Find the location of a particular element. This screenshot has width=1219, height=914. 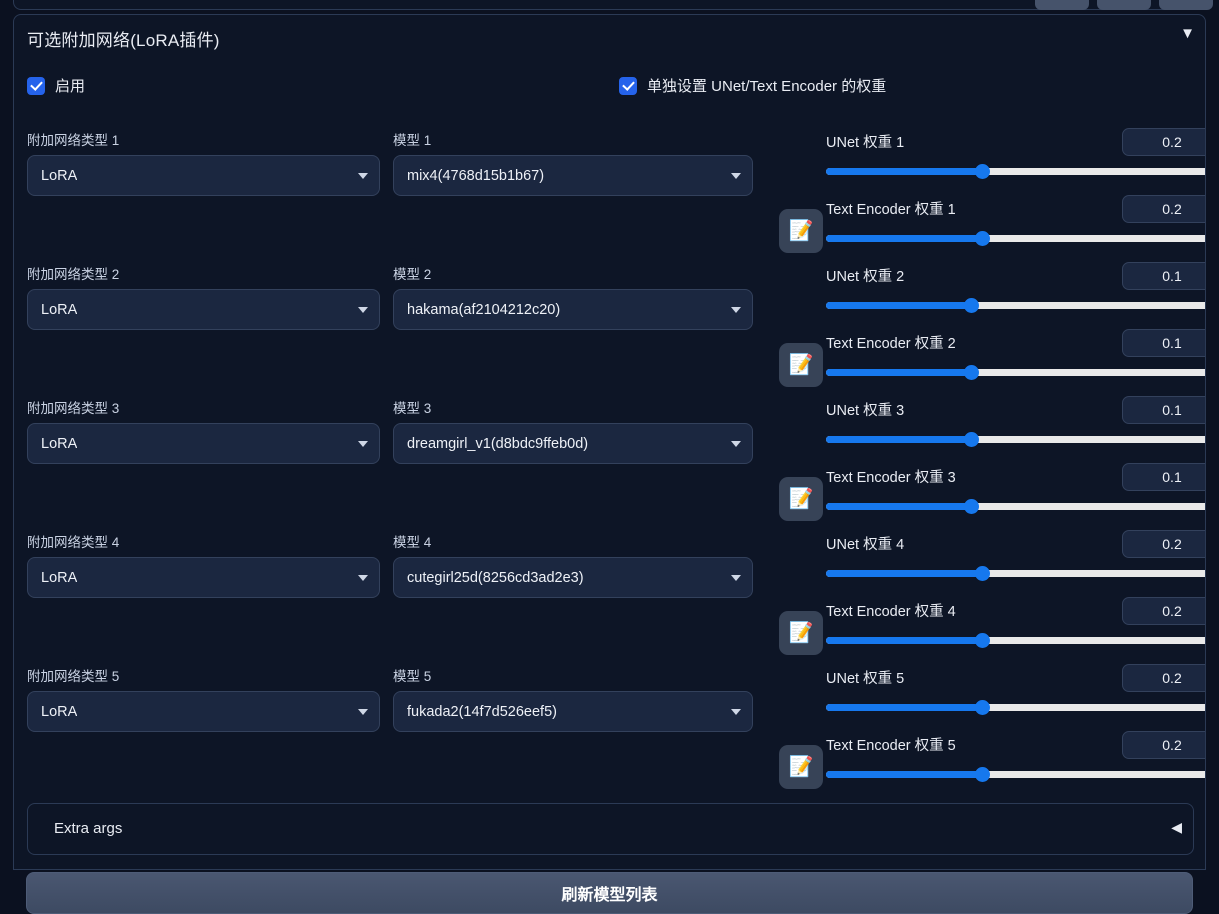

text-encoder-weight-label-3: Text Encoder 权重 3 is located at coordinates (891, 478).